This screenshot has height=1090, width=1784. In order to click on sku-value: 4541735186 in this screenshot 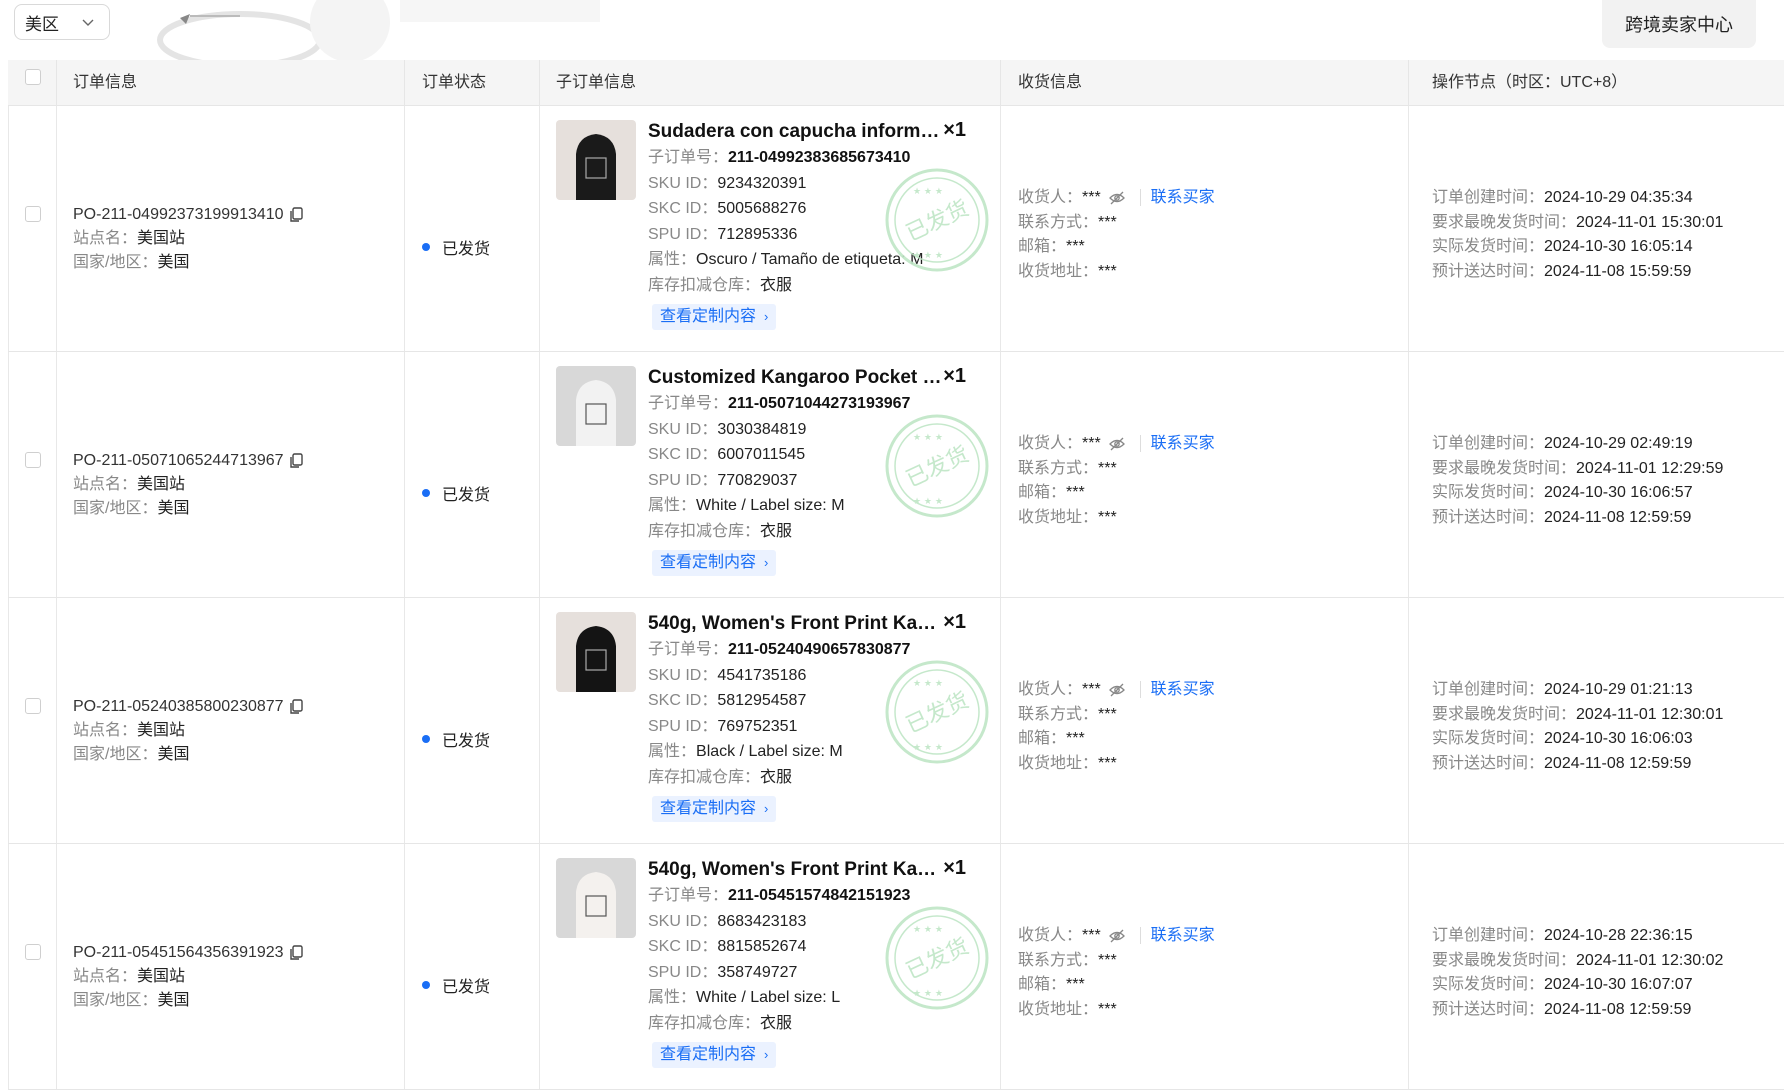, I will do `click(762, 675)`.